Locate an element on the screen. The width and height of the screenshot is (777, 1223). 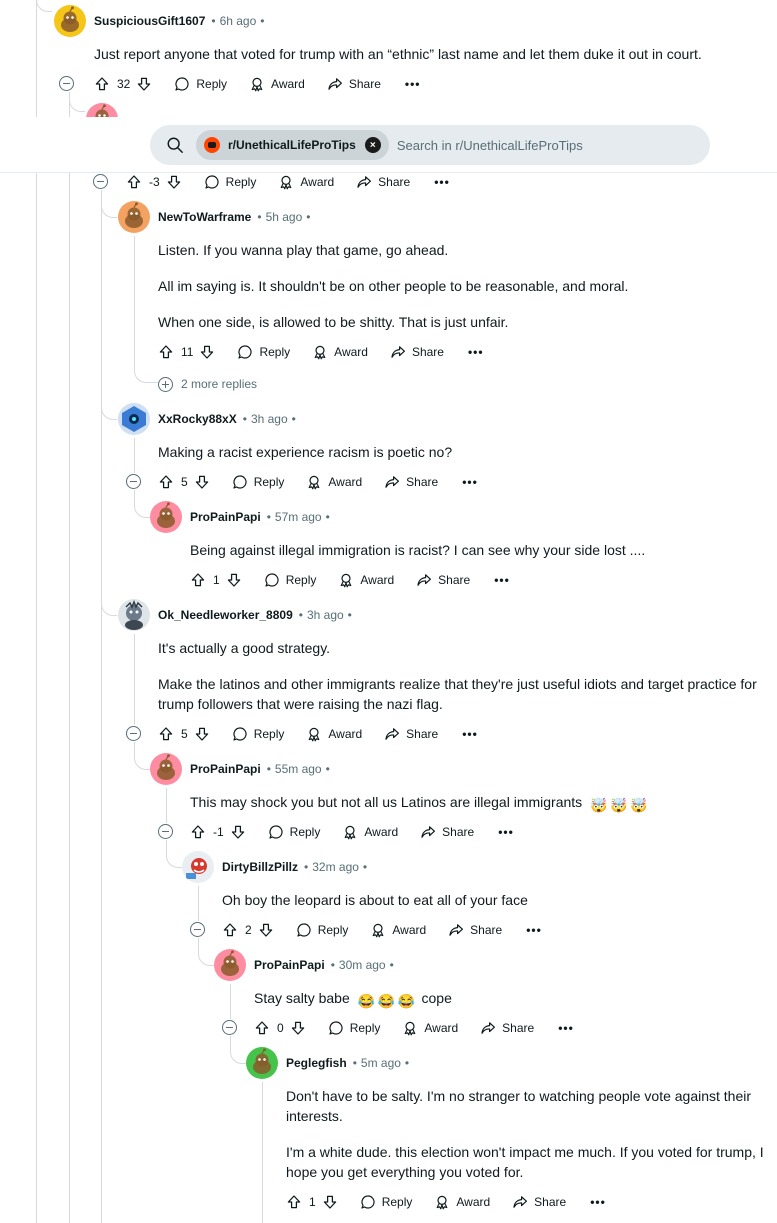
username: Ok_Needleworker_8809 is located at coordinates (225, 615).